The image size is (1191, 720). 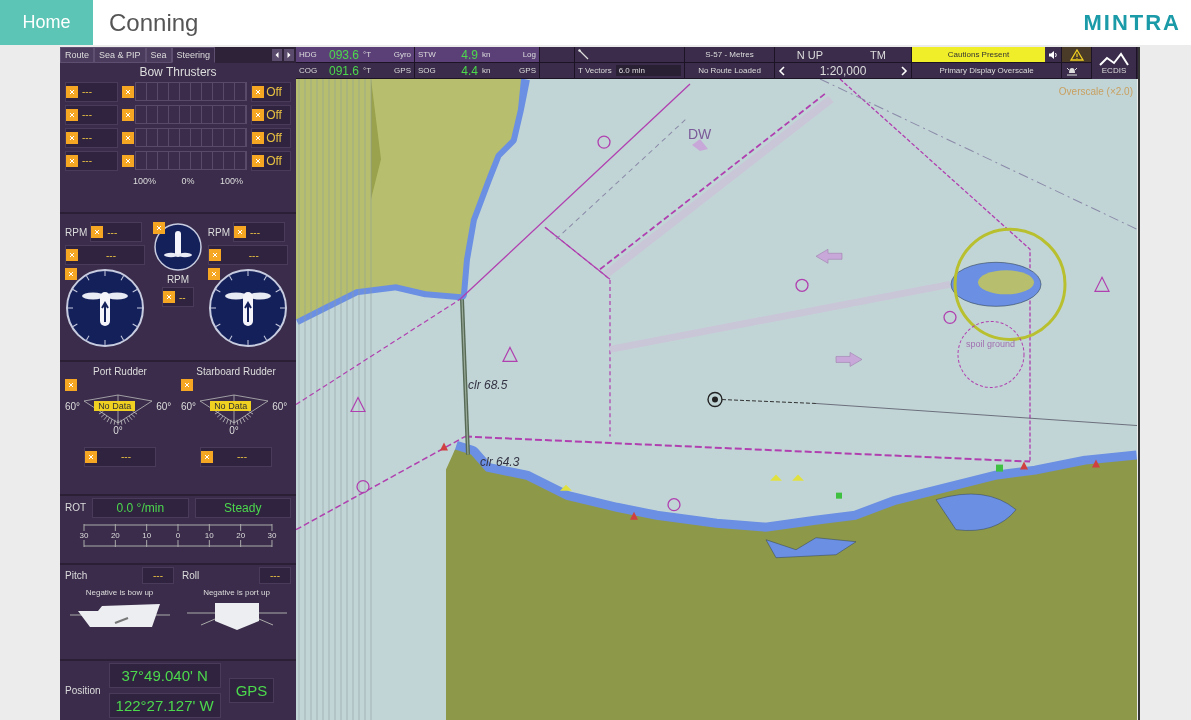 I want to click on latitude-value: 37°49.040' N, so click(x=164, y=675).